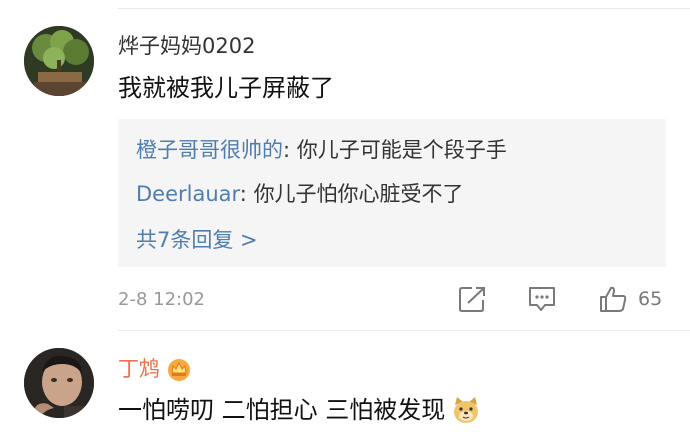 Image resolution: width=690 pixels, height=432 pixels. What do you see at coordinates (161, 299) in the screenshot?
I see `timestamp: 2-8 12:02` at bounding box center [161, 299].